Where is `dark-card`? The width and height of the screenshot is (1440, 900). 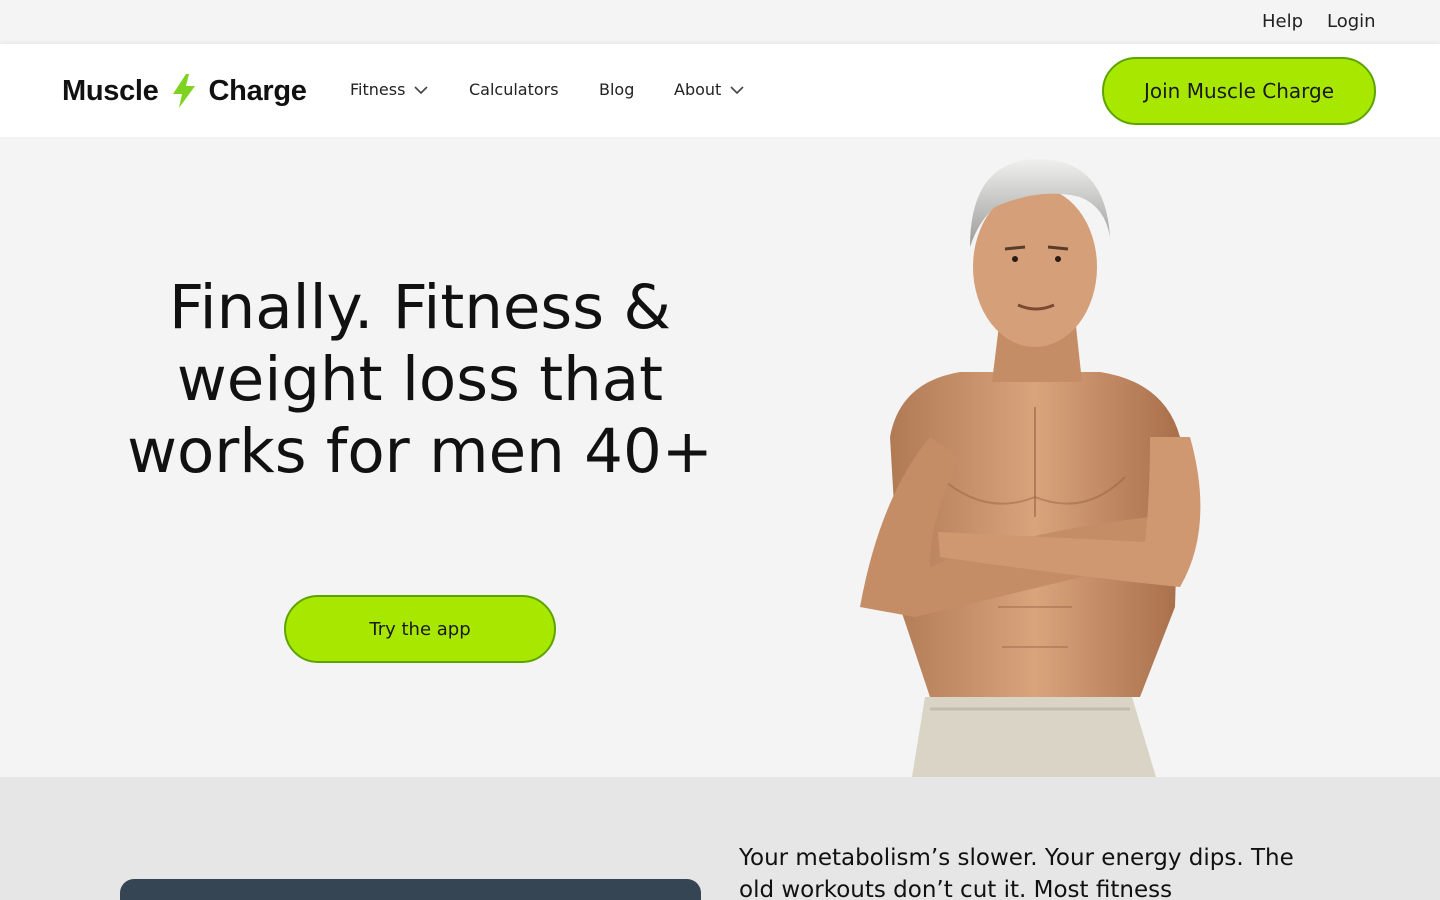 dark-card is located at coordinates (410, 889).